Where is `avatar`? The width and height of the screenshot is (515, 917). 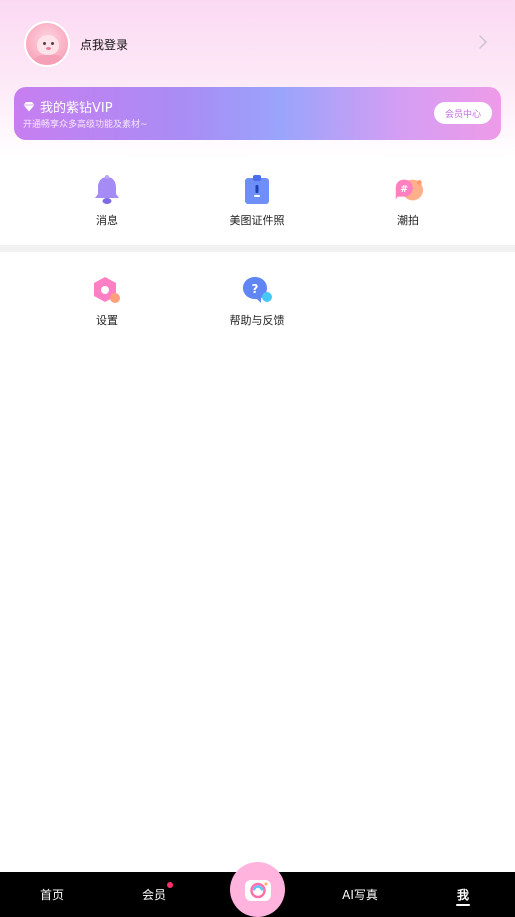
avatar is located at coordinates (47, 44).